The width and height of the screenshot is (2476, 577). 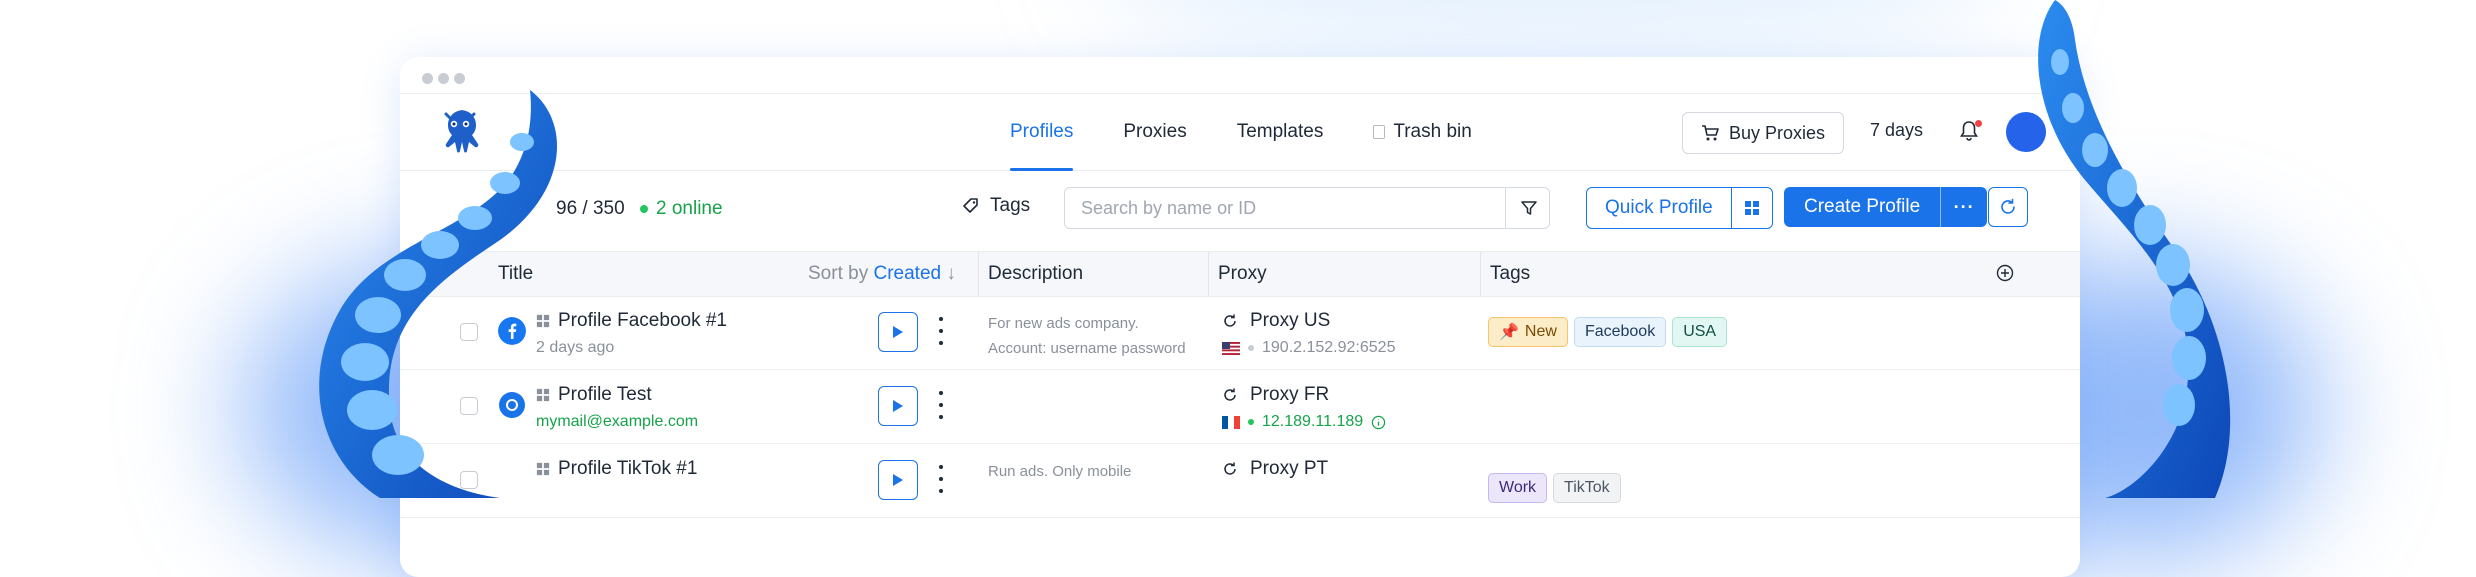 I want to click on fr-flag-icon, so click(x=1231, y=422).